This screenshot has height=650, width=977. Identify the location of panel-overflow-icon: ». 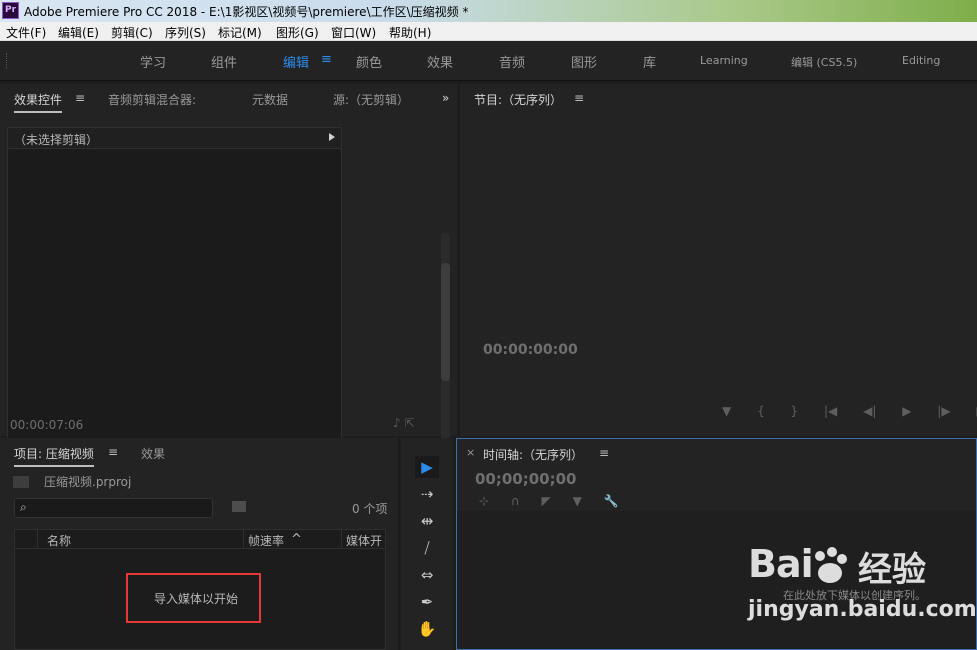
(445, 98).